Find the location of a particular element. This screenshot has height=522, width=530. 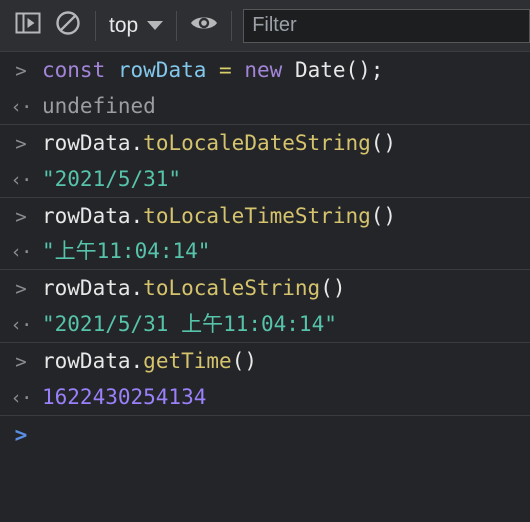

console-output-row: ‹· "2021/5/31 上午11:04:14" is located at coordinates (265, 324).